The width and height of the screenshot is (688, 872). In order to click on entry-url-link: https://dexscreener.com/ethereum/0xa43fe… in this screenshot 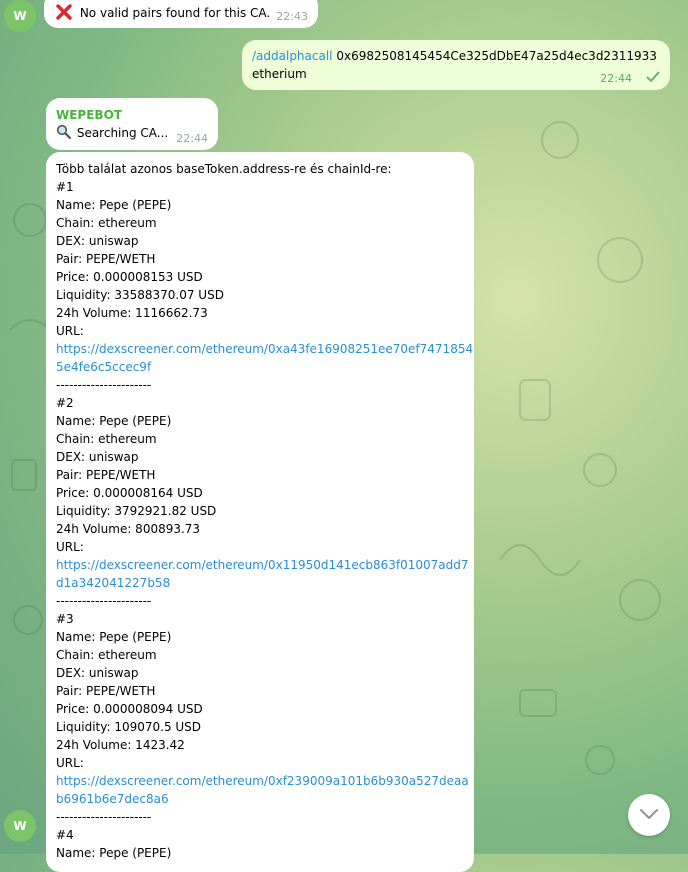, I will do `click(264, 358)`.